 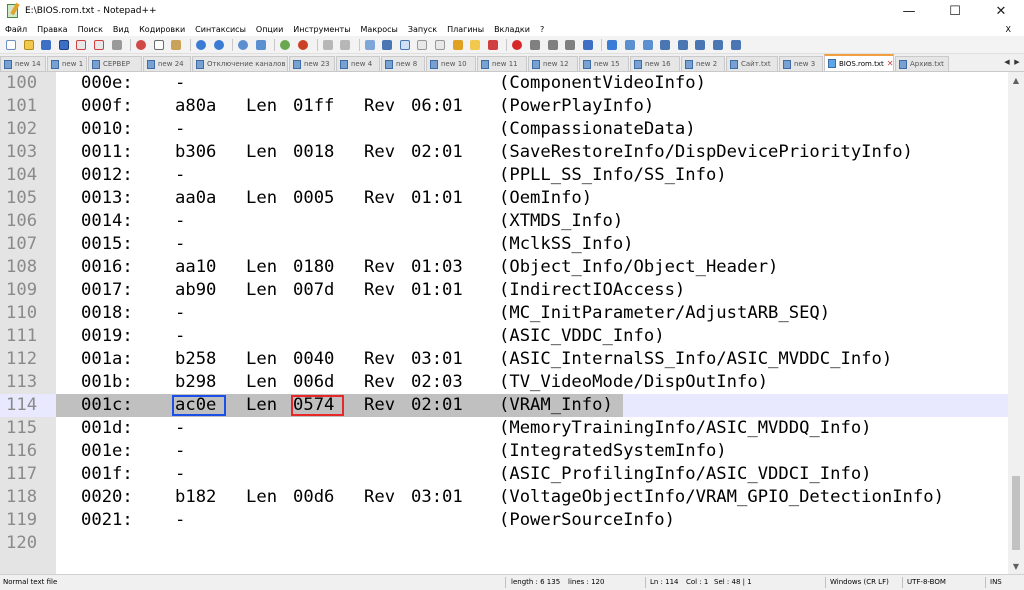 What do you see at coordinates (345, 45) in the screenshot?
I see `sync-horizontal-icon` at bounding box center [345, 45].